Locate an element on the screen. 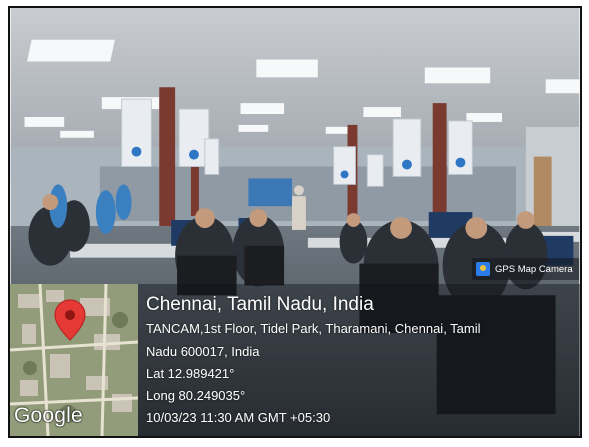 This screenshot has height=447, width=589. badge-label: GPS Map Camera is located at coordinates (534, 269).